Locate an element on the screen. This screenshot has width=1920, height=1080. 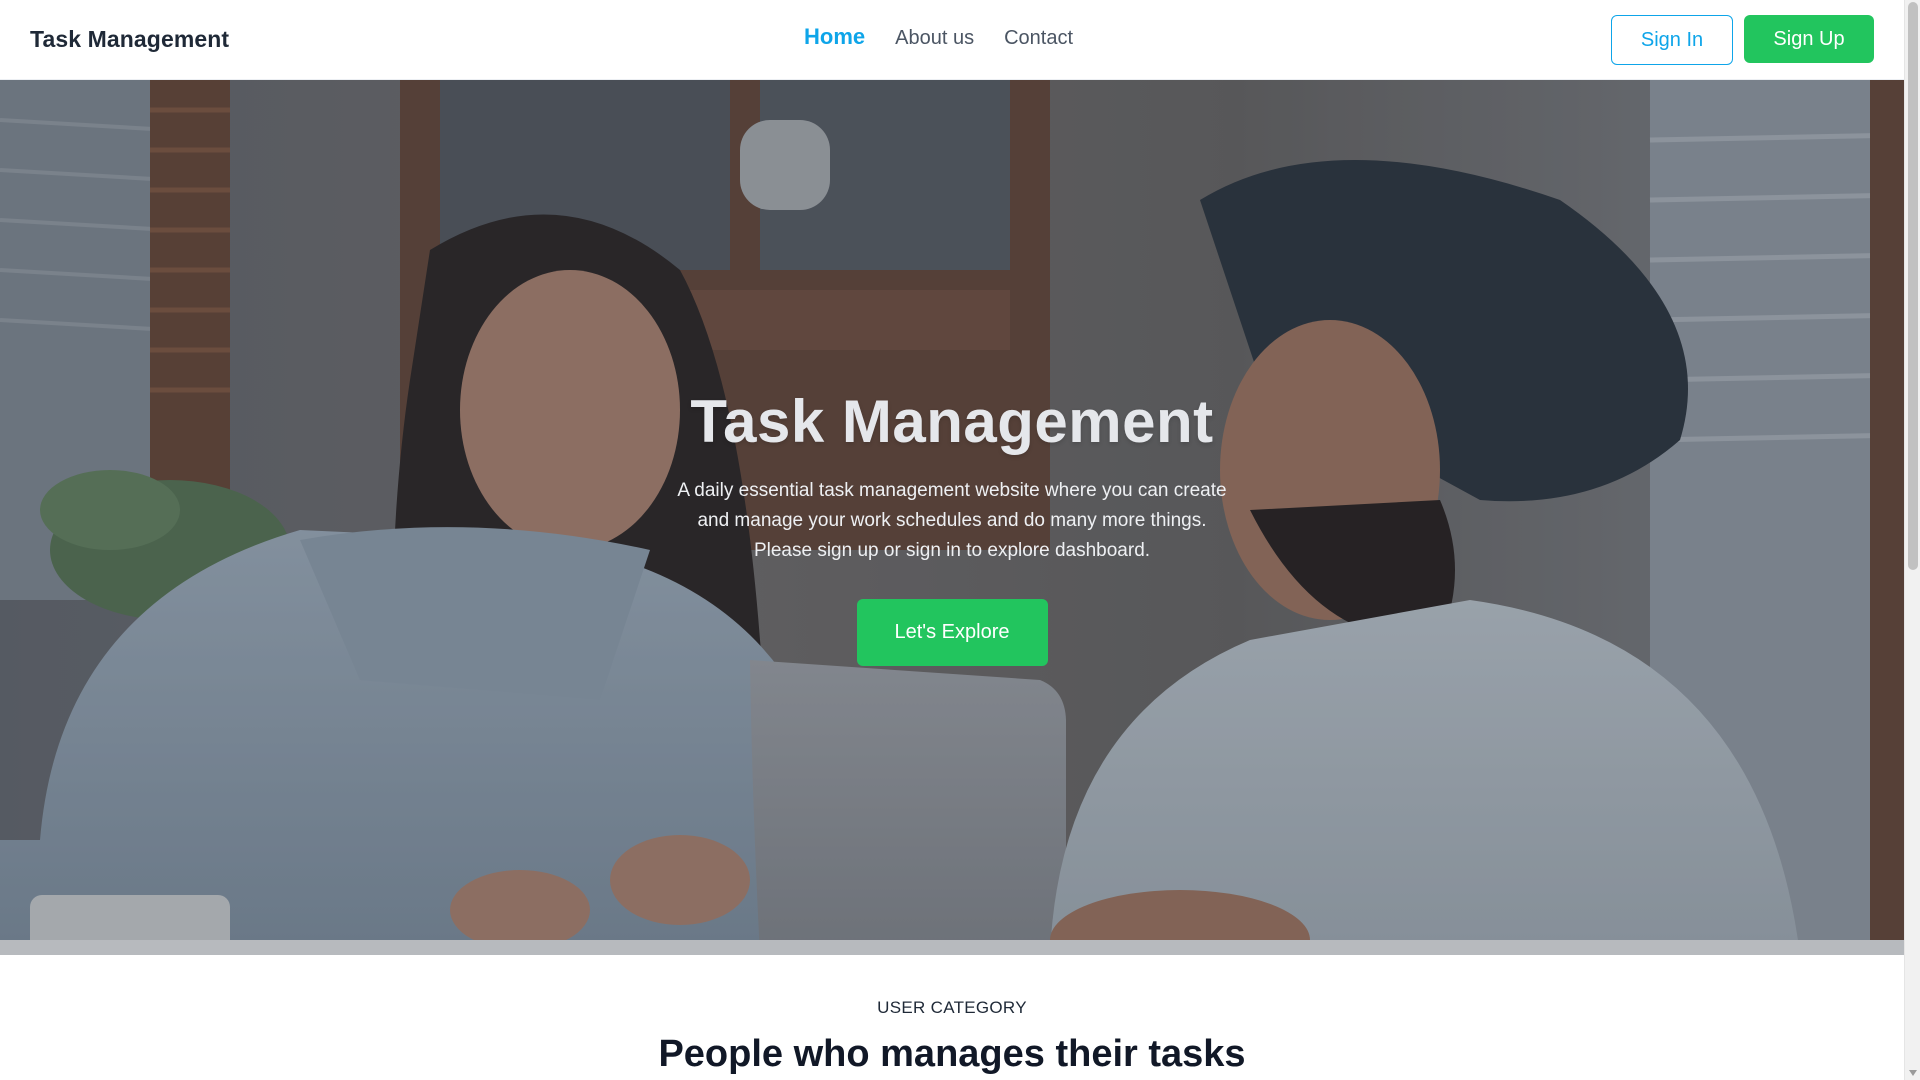
scroll-down-arrow-icon is located at coordinates (1913, 1073).